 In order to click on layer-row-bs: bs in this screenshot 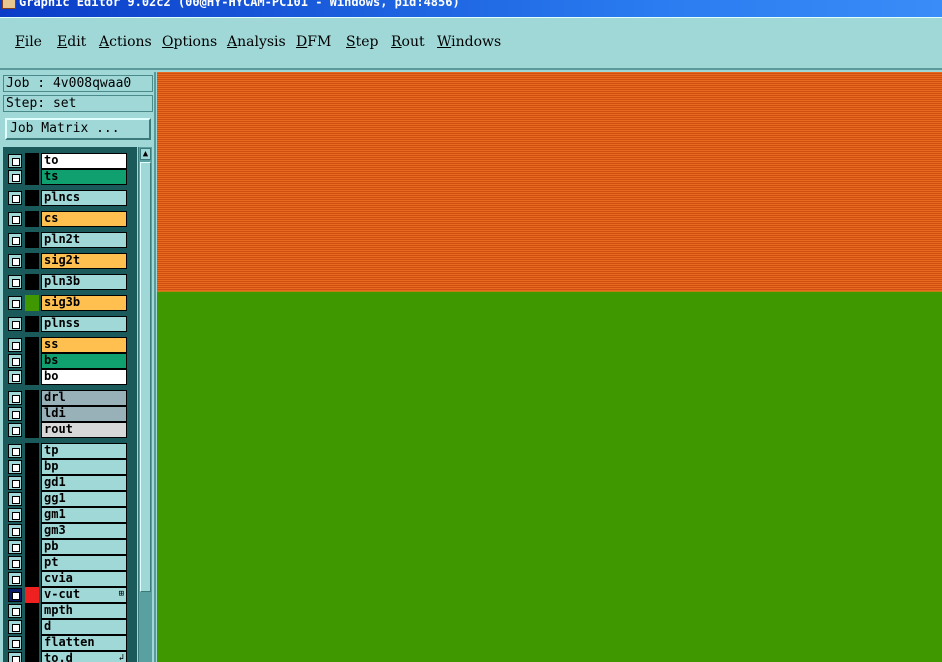, I will do `click(66, 361)`.